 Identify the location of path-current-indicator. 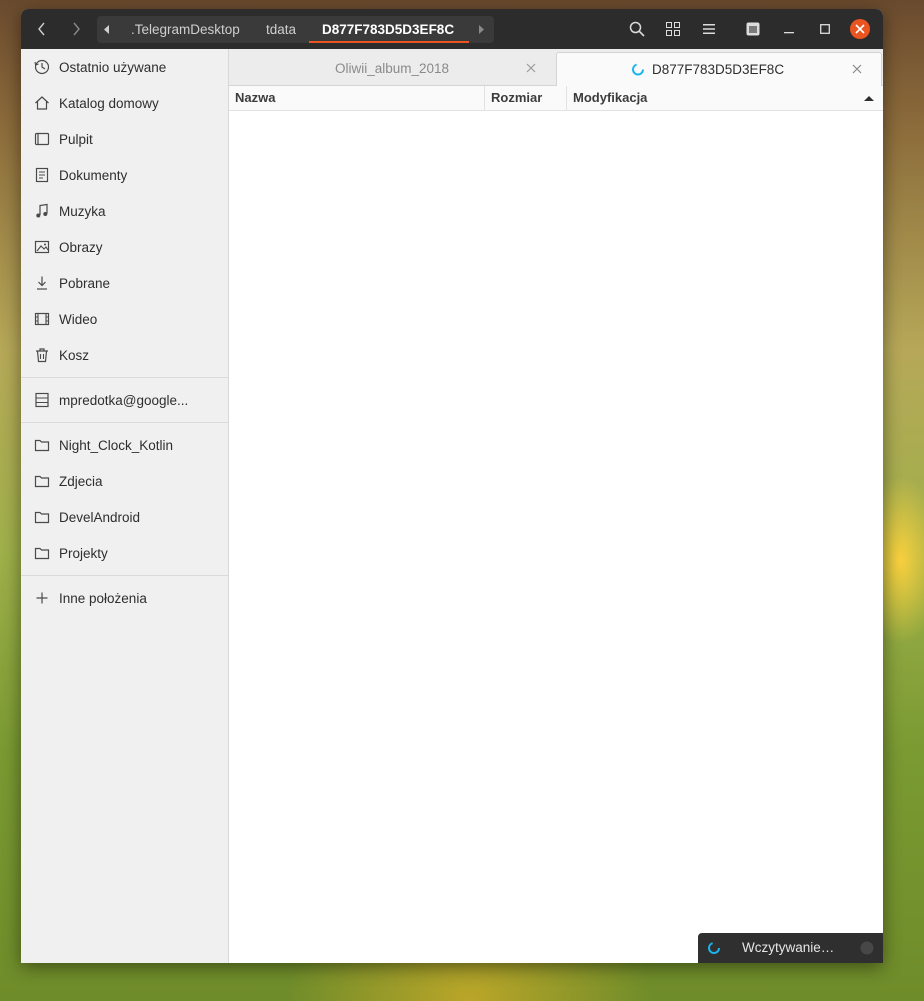
(389, 42).